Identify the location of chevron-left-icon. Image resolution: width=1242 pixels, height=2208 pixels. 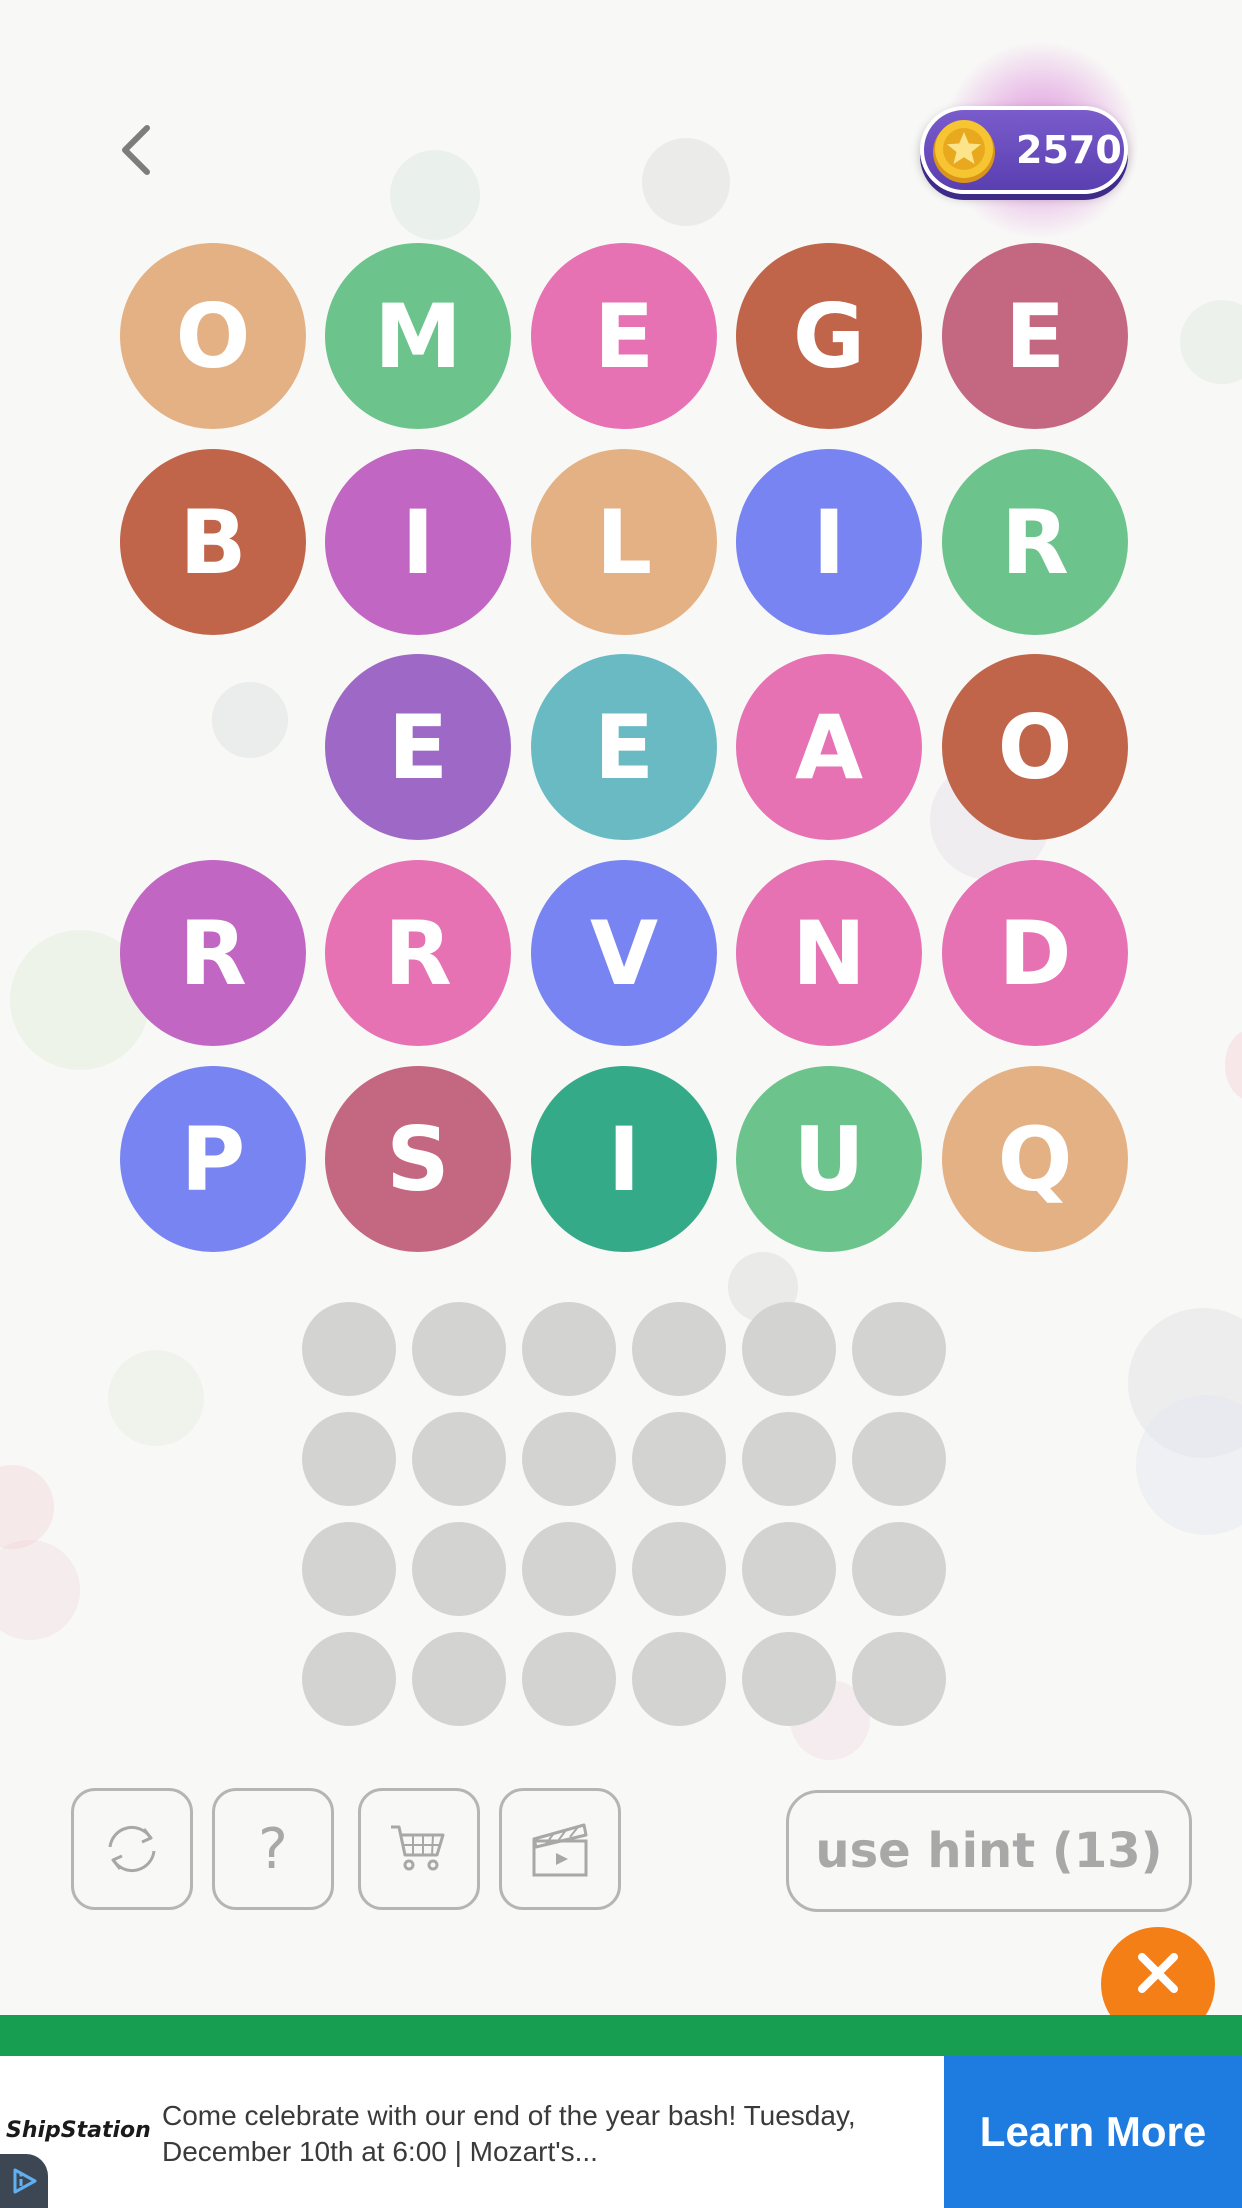
(136, 150).